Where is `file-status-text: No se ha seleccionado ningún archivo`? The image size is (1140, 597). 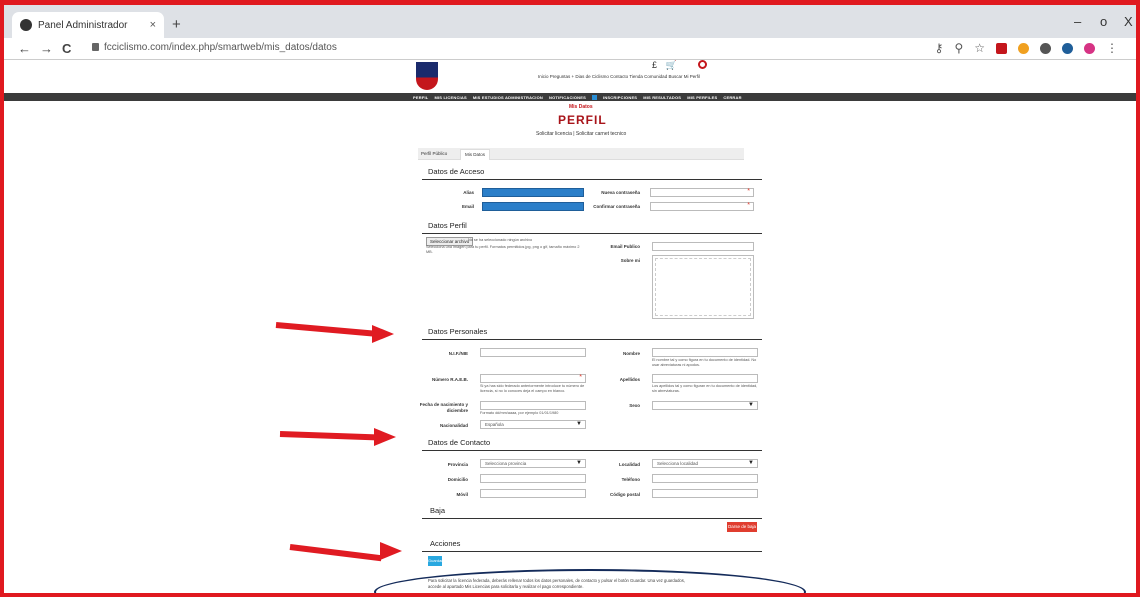 file-status-text: No se ha seleccionado ningún archivo is located at coordinates (500, 240).